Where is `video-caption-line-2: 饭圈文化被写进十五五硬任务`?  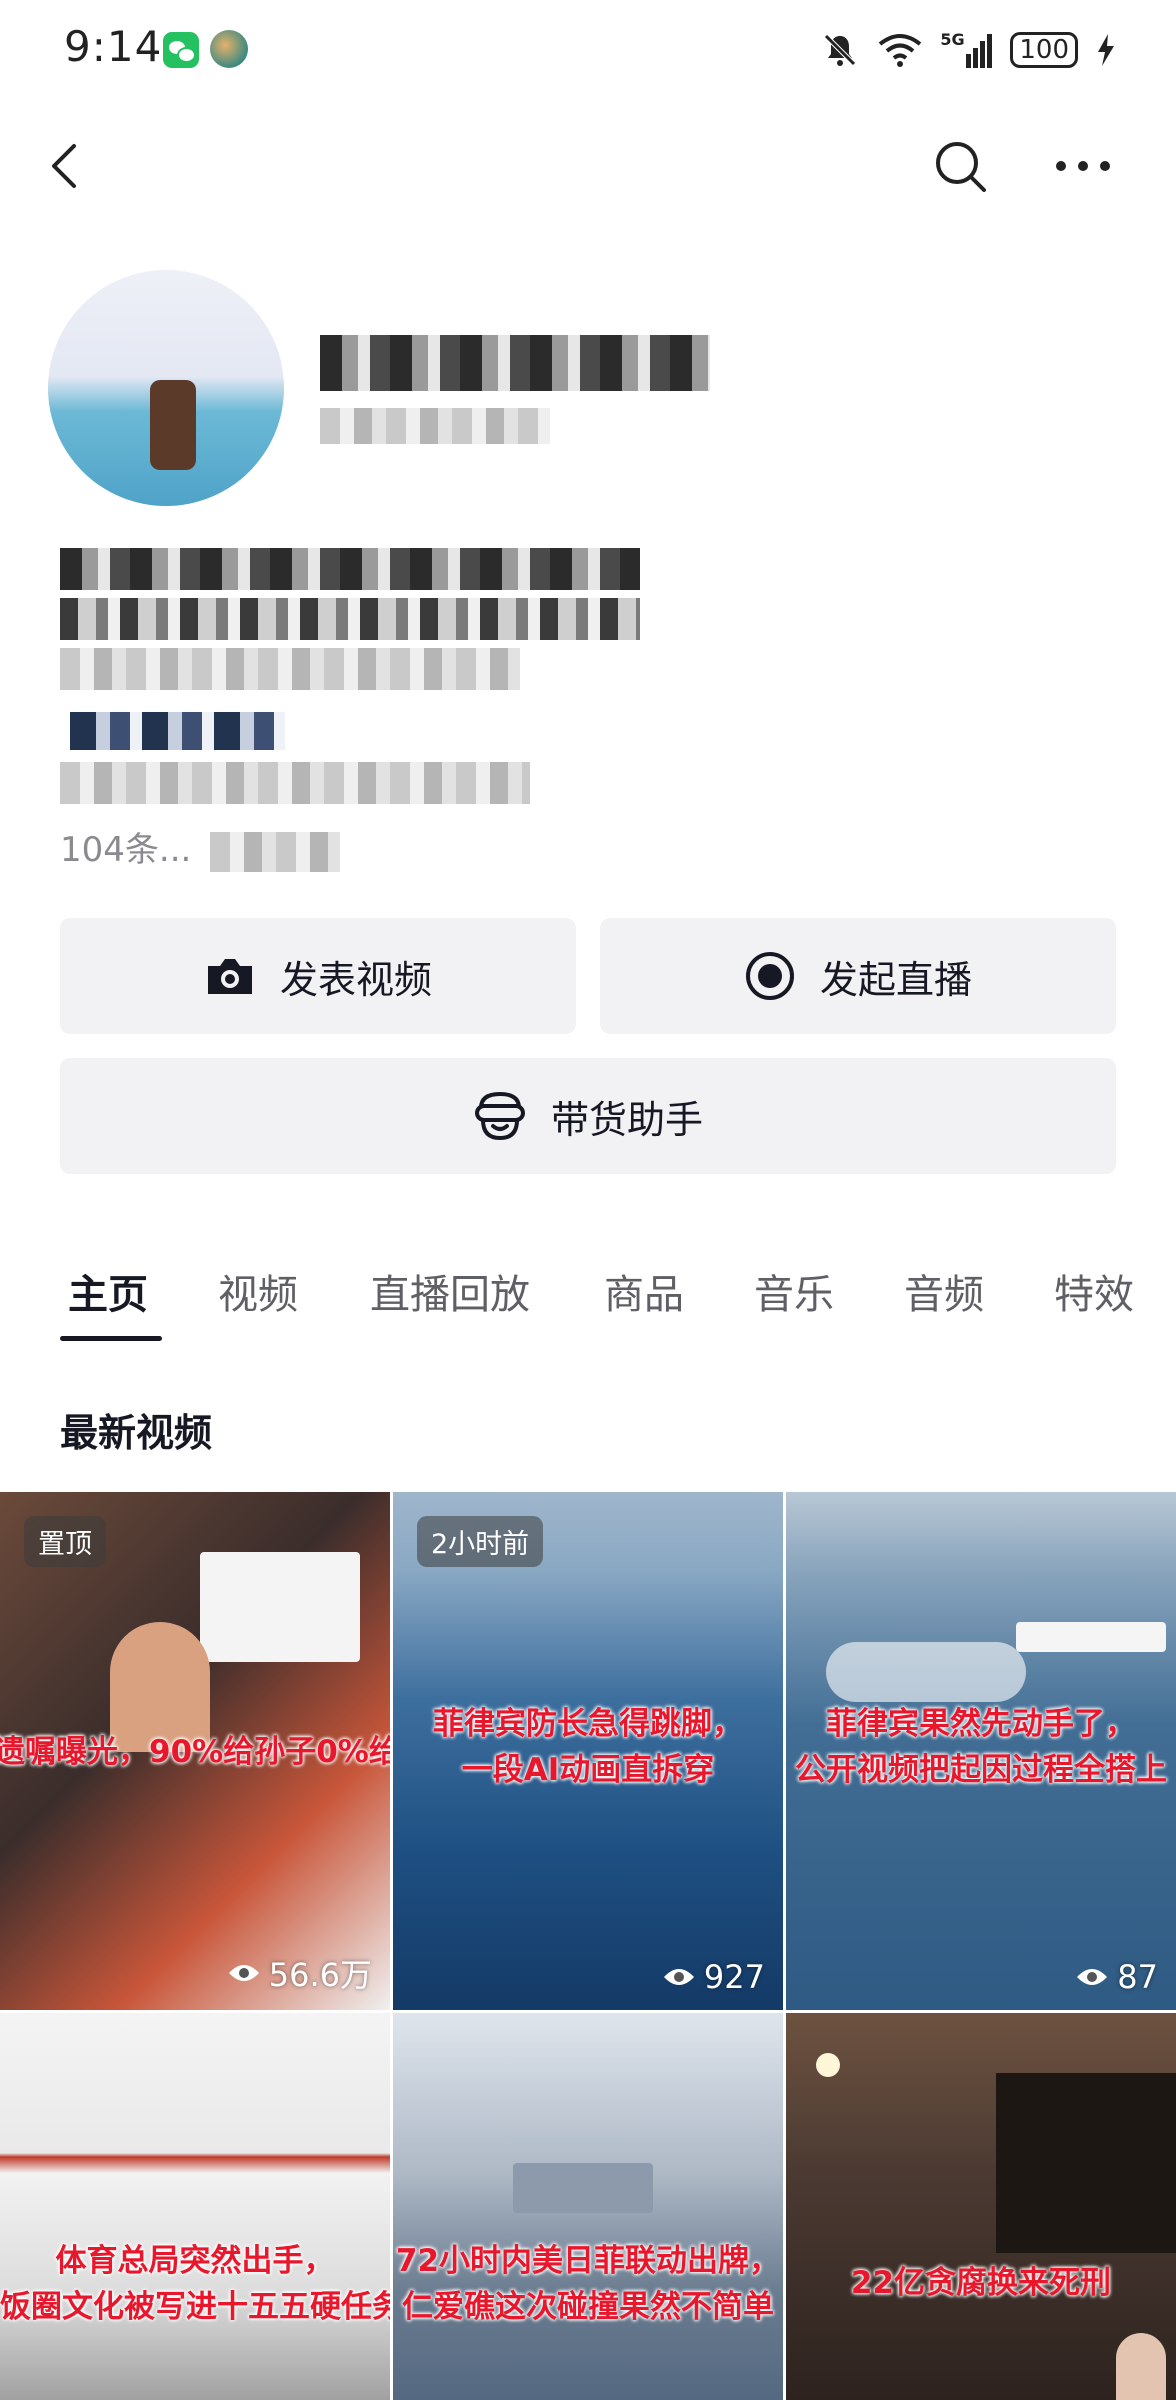
video-caption-line-2: 饭圈文化被写进十五五硬任务 is located at coordinates (195, 2307).